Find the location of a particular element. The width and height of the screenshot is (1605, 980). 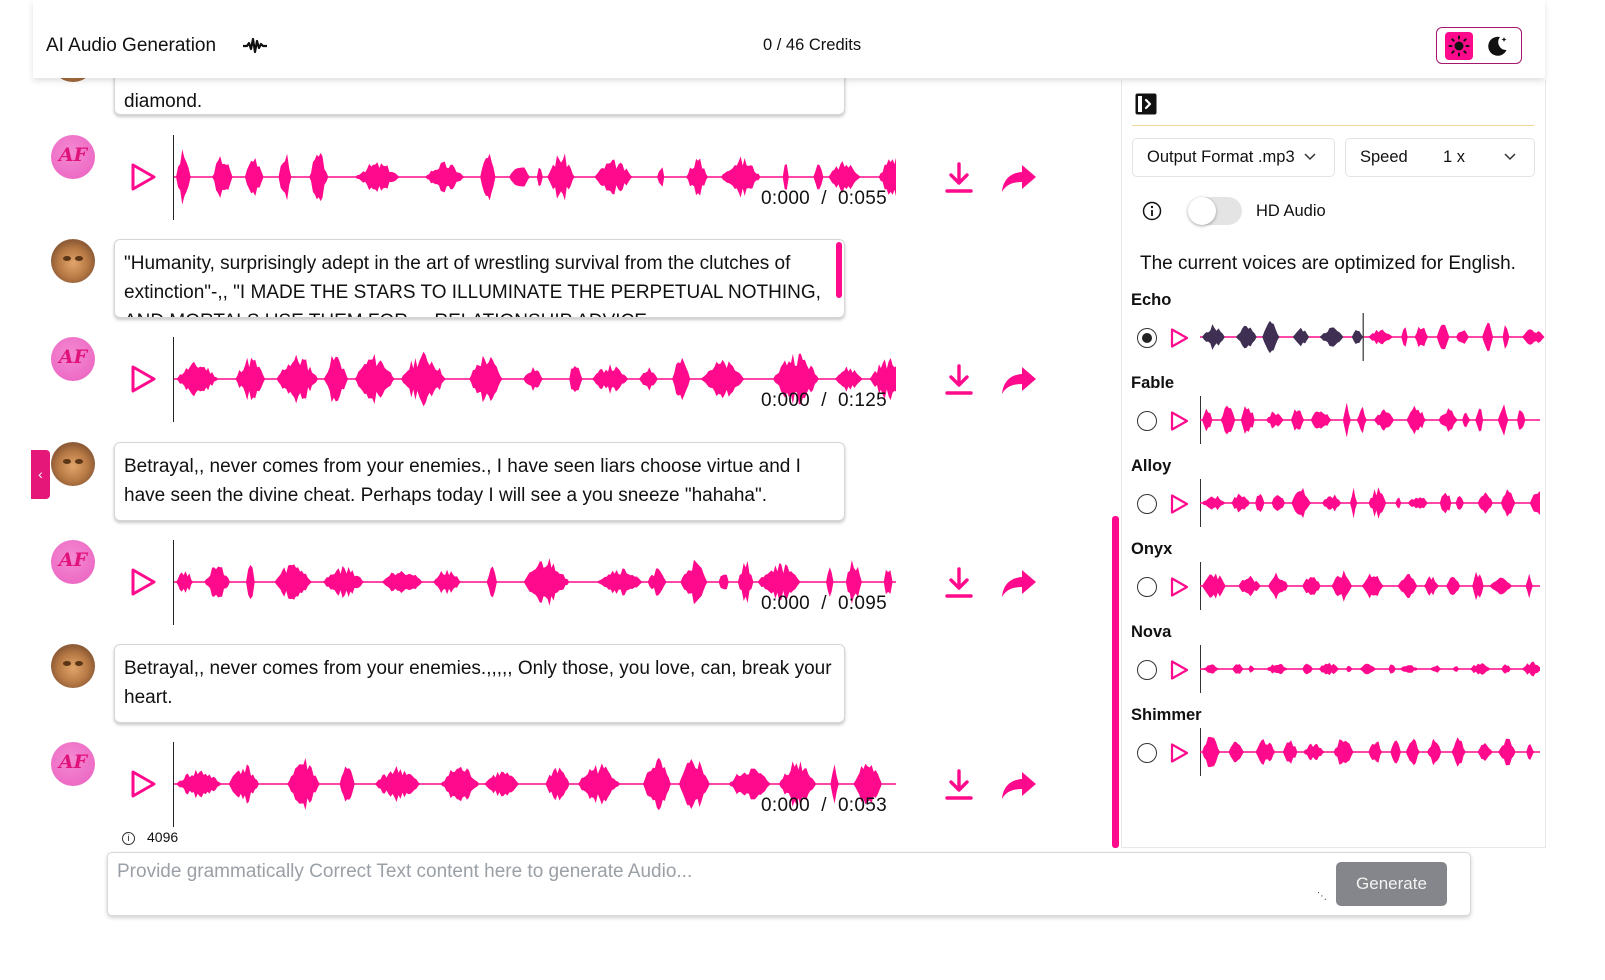

playback-time: 0:000 / 0:053 is located at coordinates (824, 805).